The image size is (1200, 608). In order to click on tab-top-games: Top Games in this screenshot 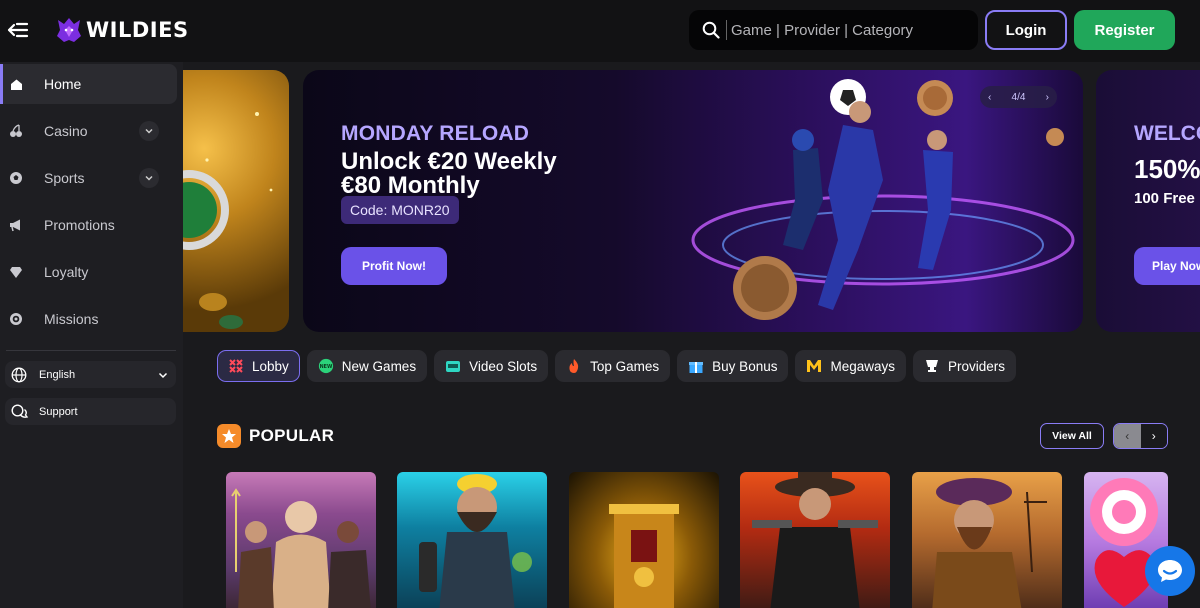, I will do `click(613, 366)`.